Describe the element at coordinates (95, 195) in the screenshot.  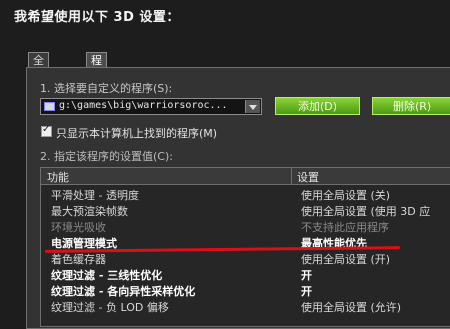
I see `feature-cell: 平滑处理 - 透明度` at that location.